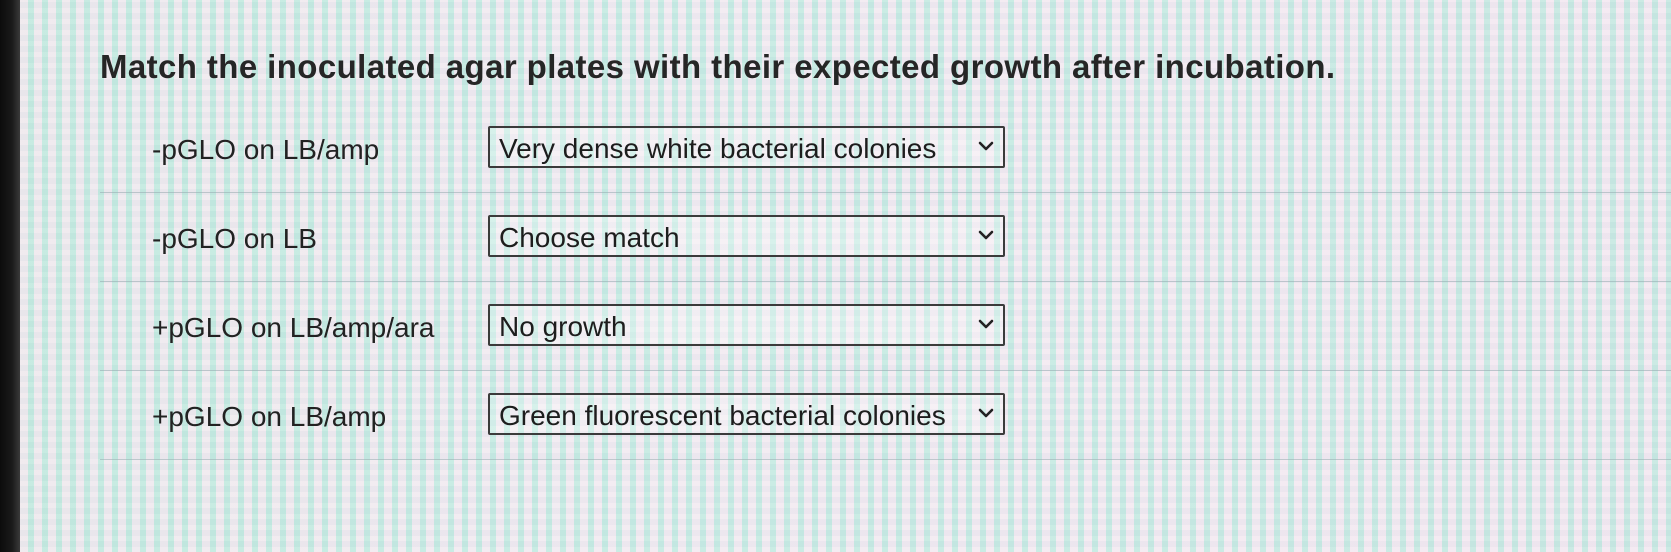 The width and height of the screenshot is (1671, 552). What do you see at coordinates (746, 325) in the screenshot?
I see `match-select: No growth` at bounding box center [746, 325].